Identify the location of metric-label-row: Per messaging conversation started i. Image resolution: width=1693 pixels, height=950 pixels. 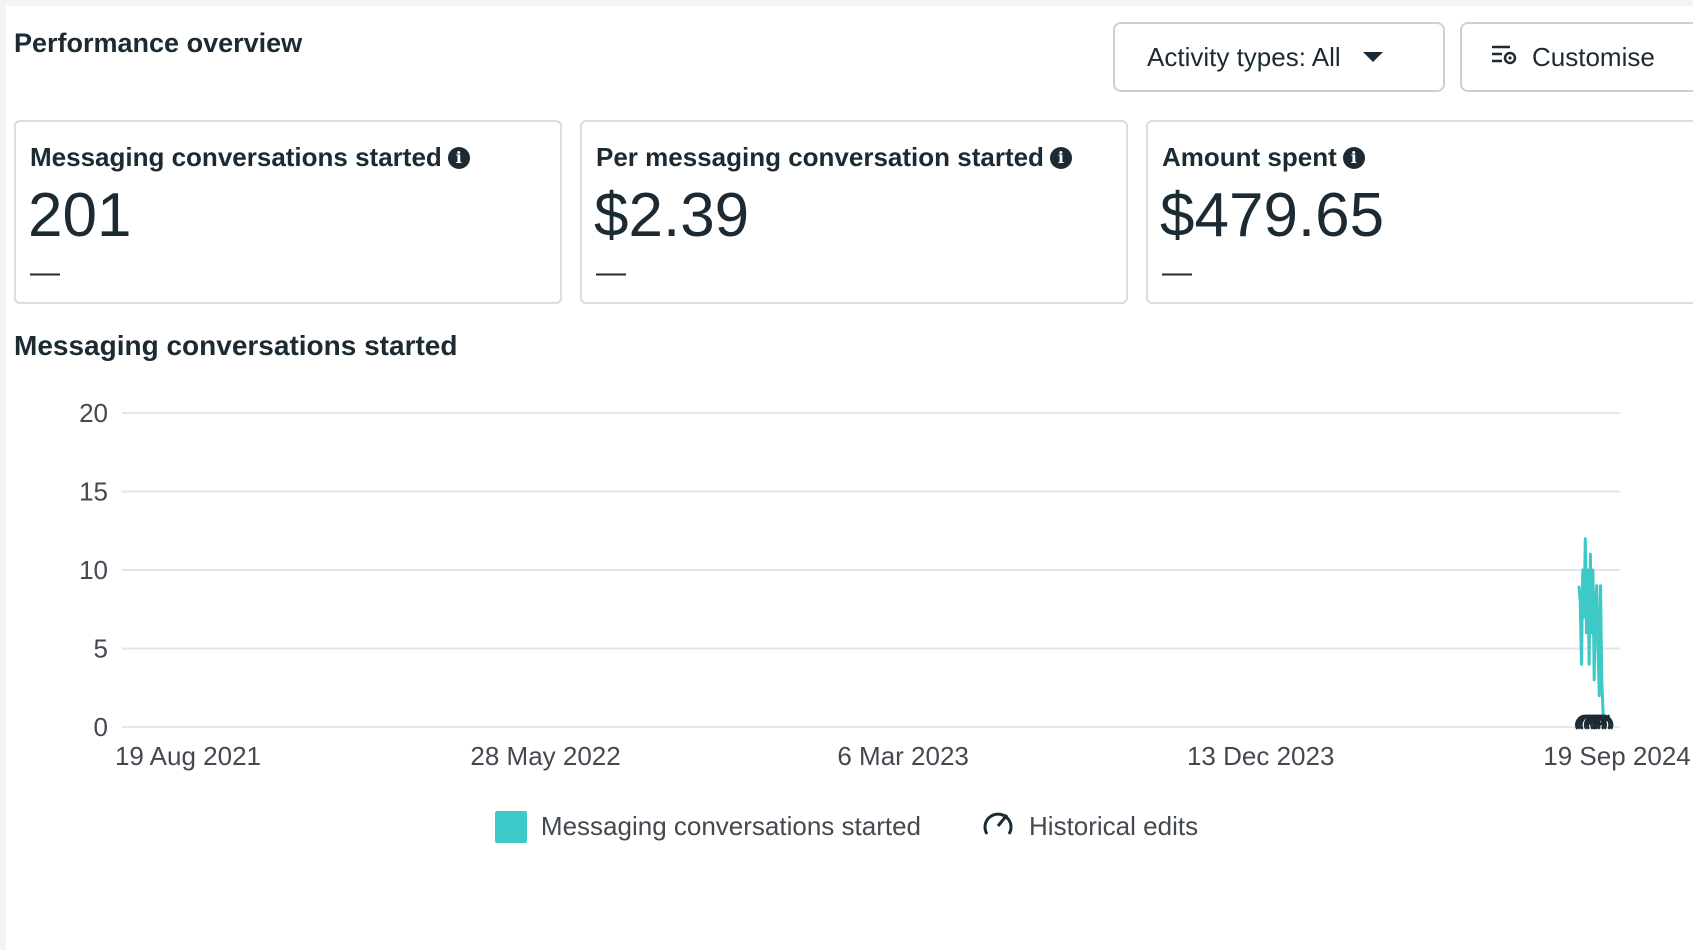
(834, 157).